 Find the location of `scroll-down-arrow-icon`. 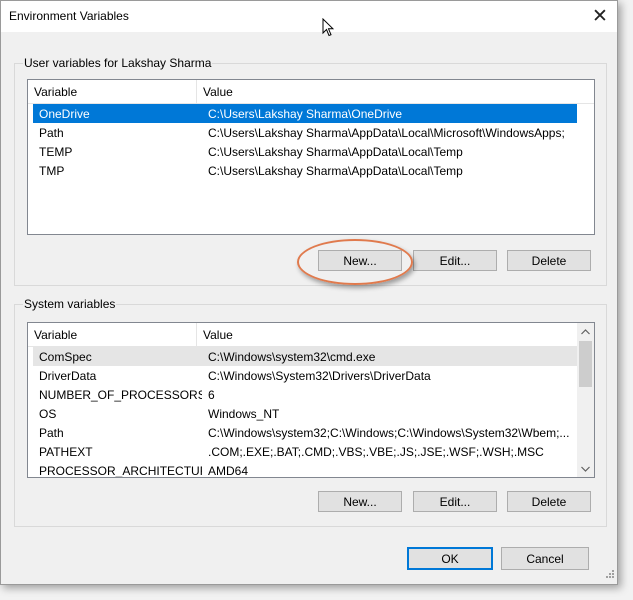

scroll-down-arrow-icon is located at coordinates (585, 468).